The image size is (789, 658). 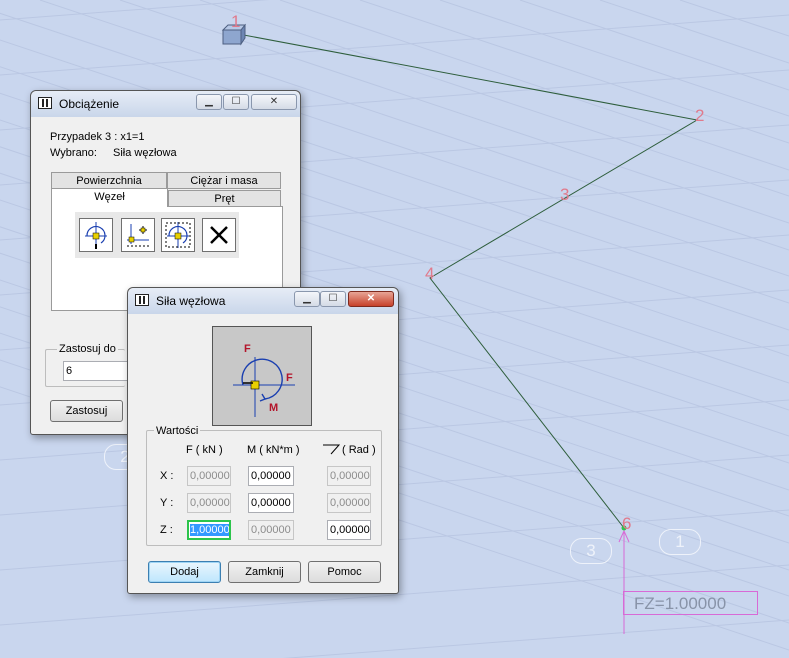 What do you see at coordinates (273, 450) in the screenshot?
I see `column-moment: M ( kN*m )` at bounding box center [273, 450].